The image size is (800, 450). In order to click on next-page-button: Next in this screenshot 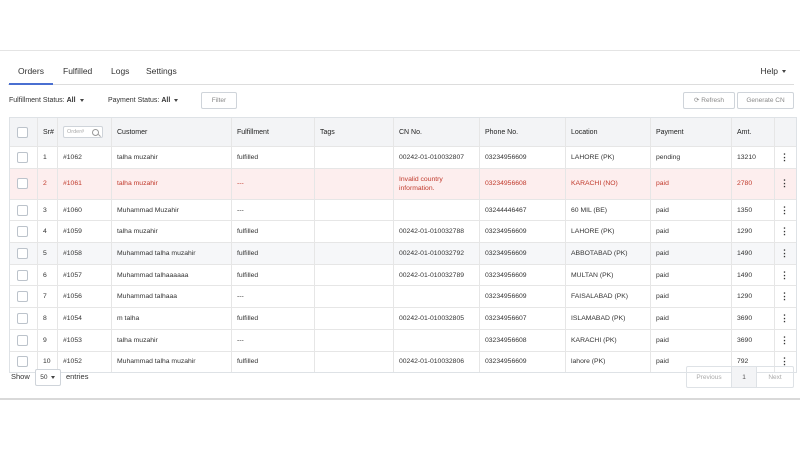, I will do `click(774, 377)`.